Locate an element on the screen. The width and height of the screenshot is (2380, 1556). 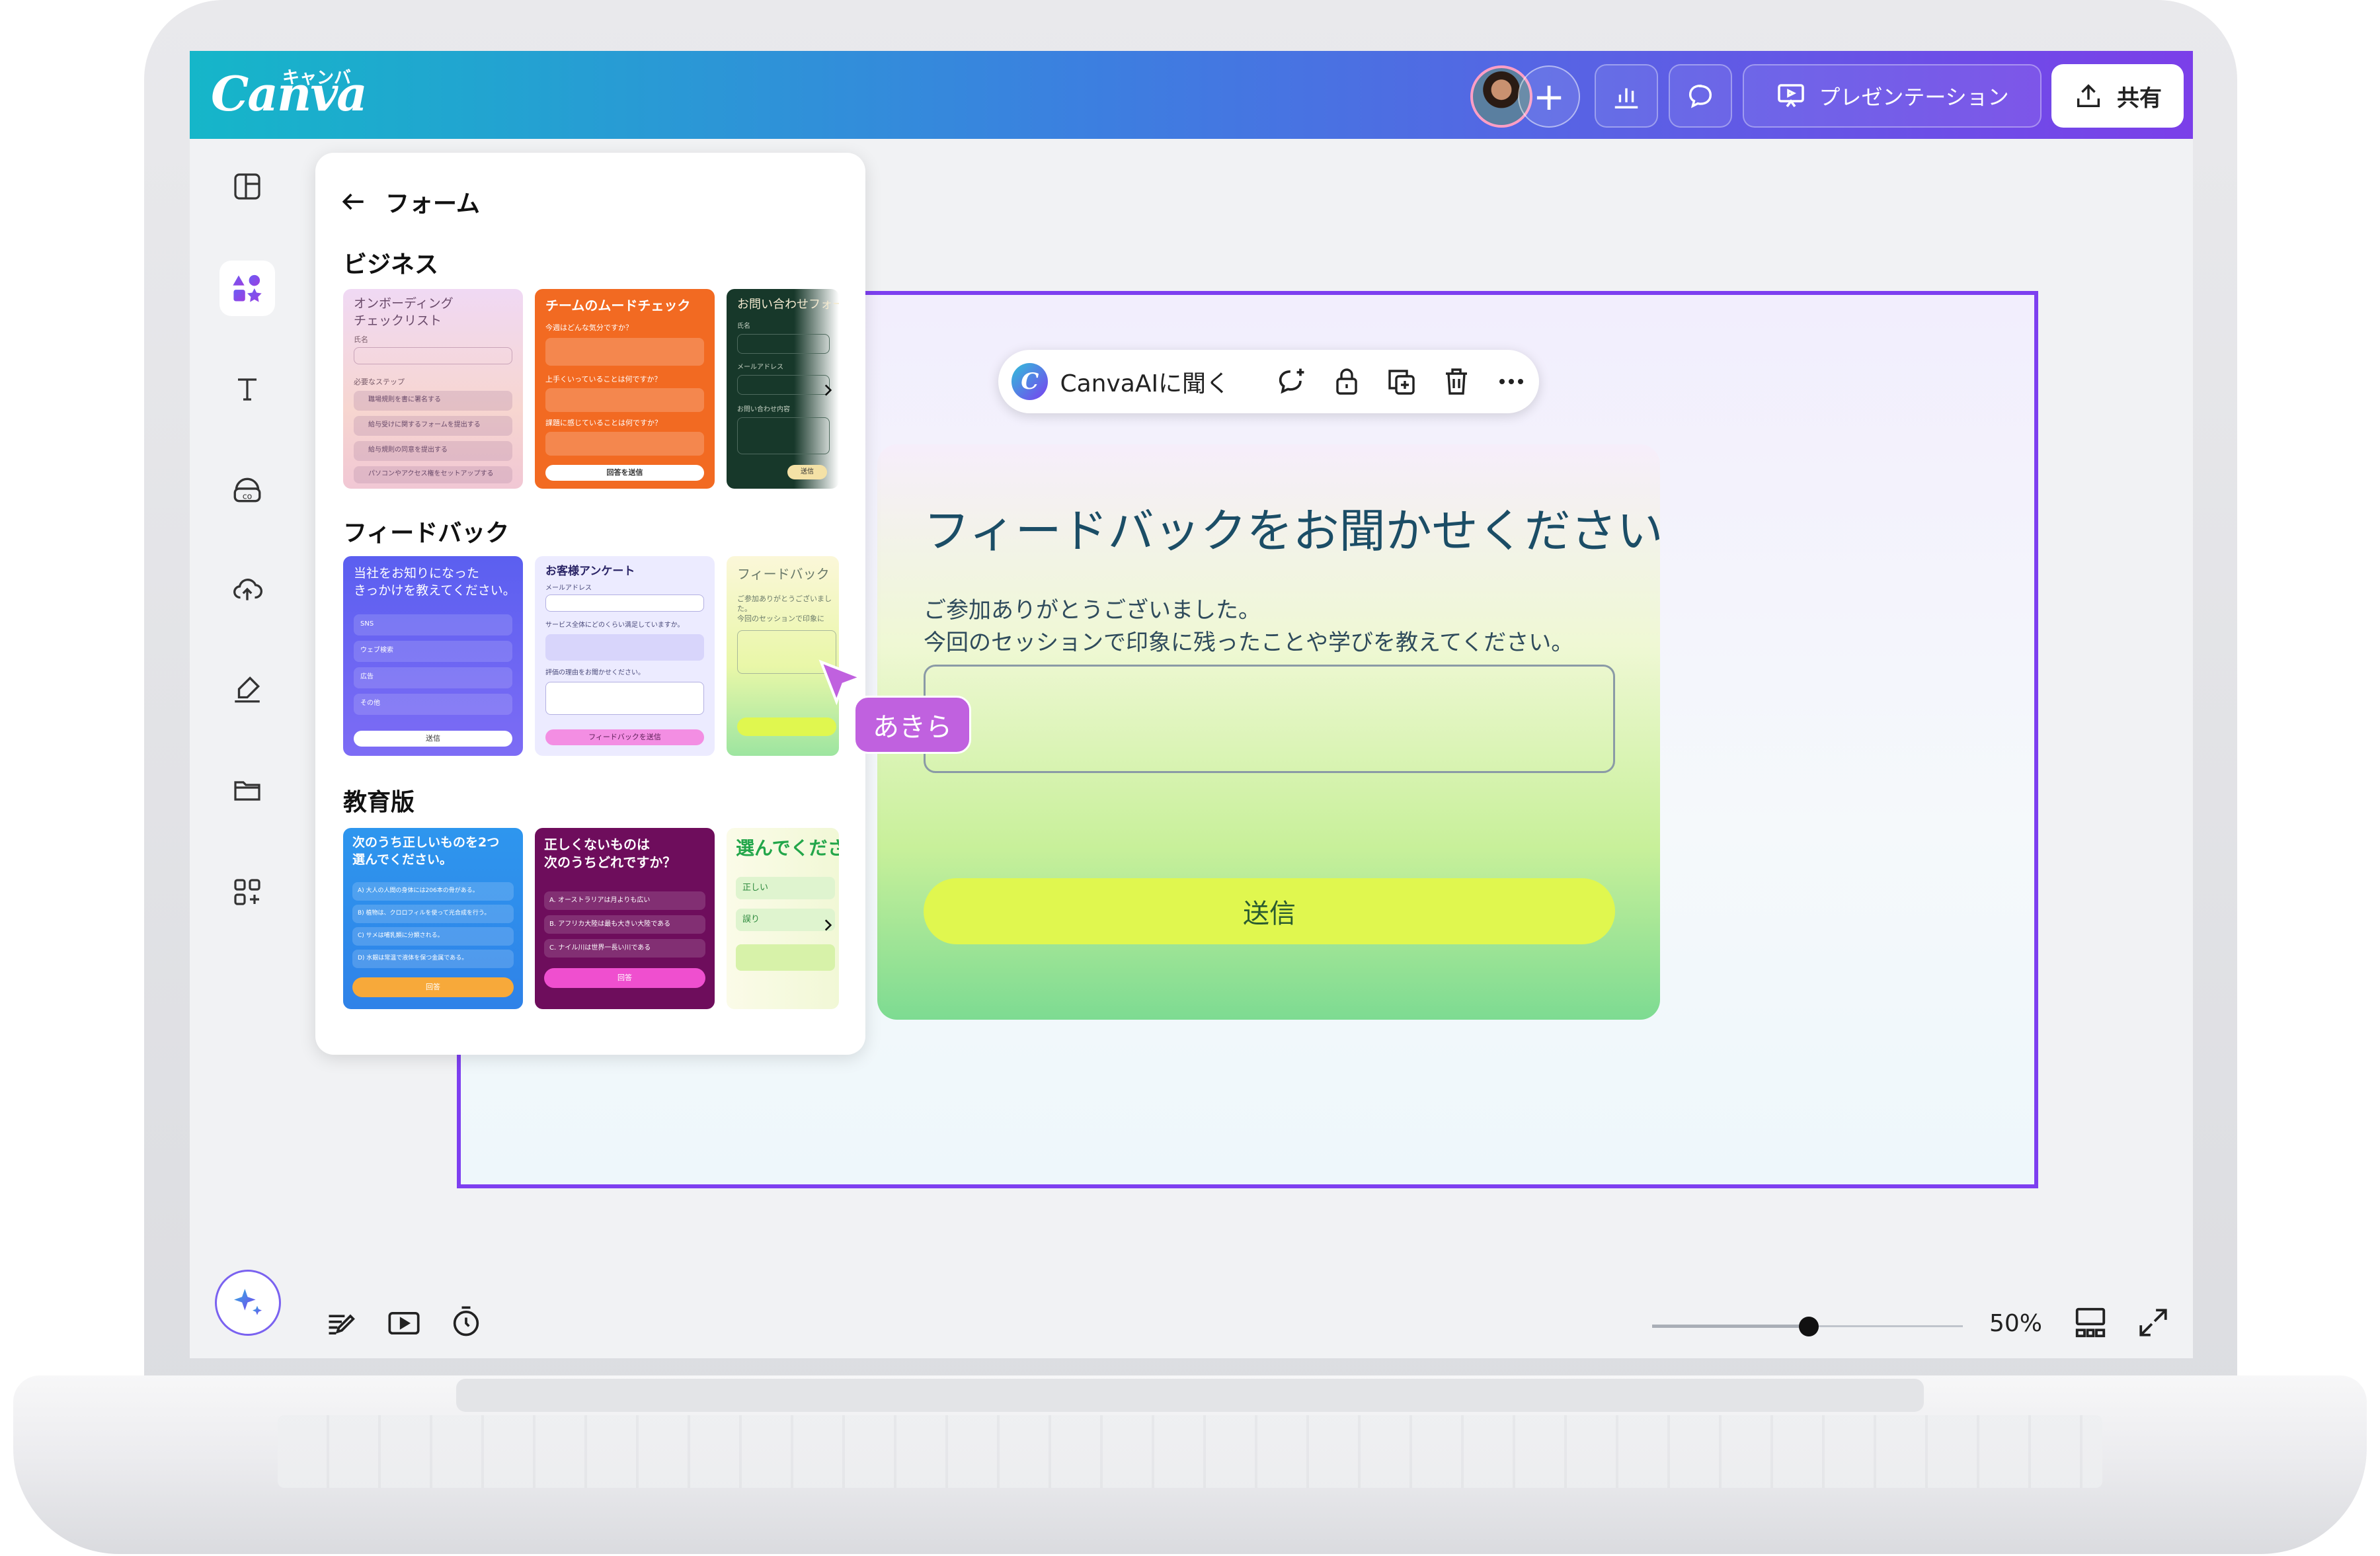
template-onboarding-field2: 必要なステップ is located at coordinates (379, 382).